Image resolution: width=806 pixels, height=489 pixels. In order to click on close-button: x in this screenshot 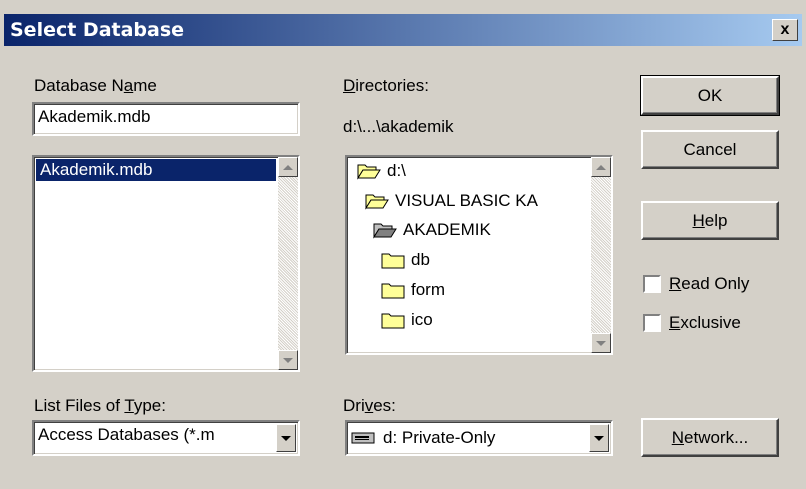, I will do `click(785, 30)`.